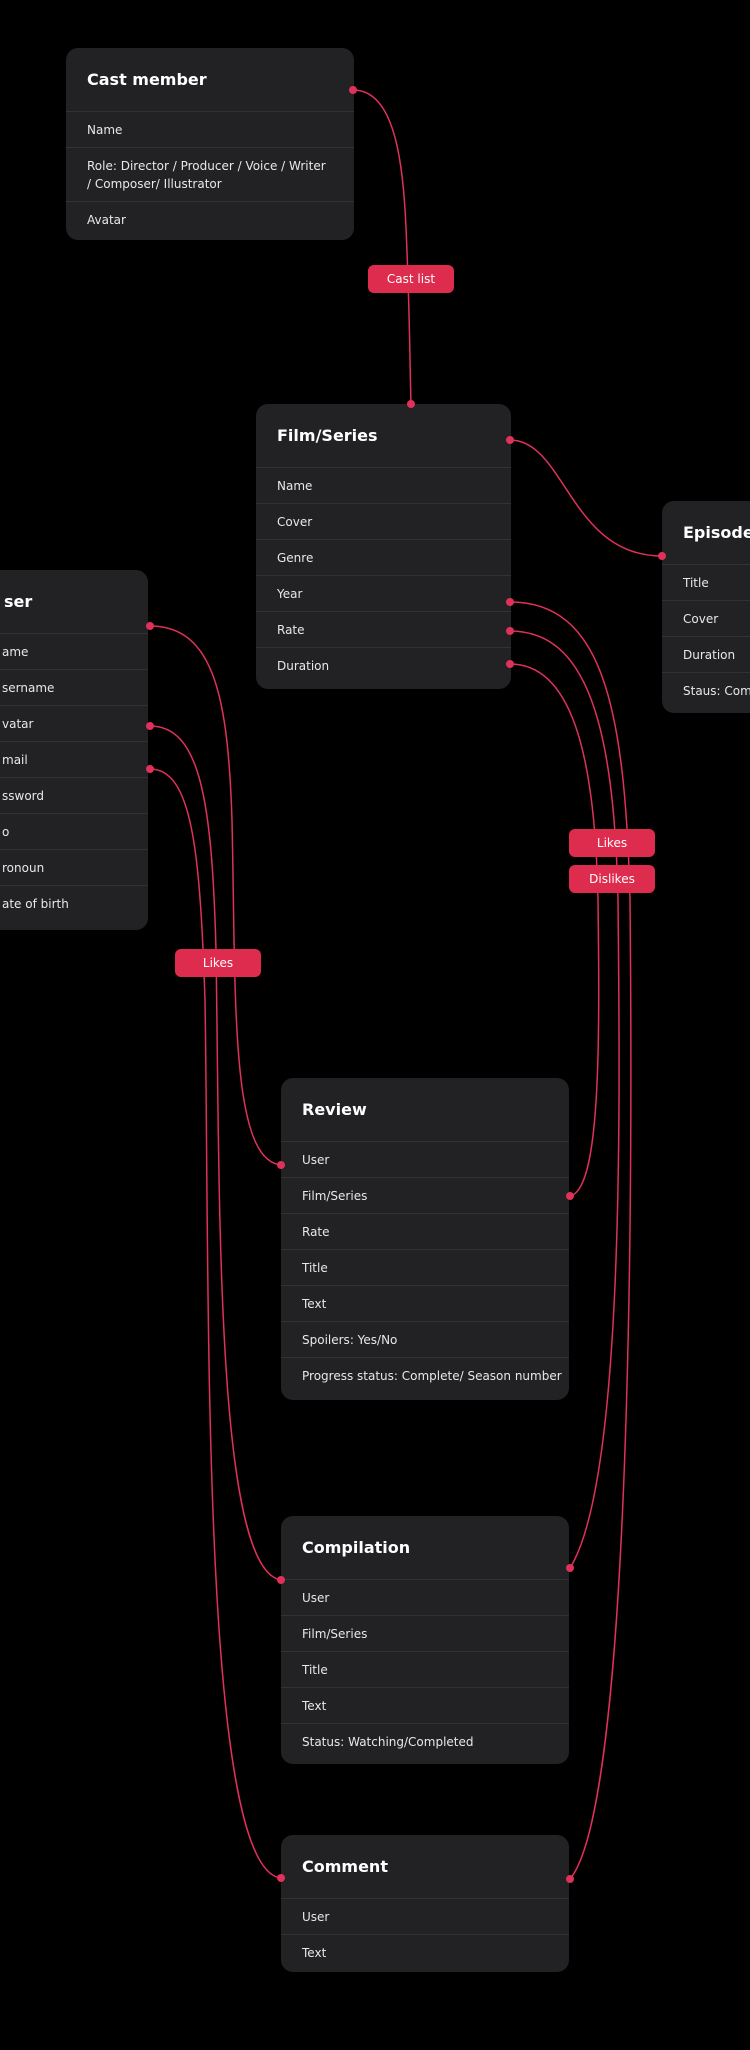  I want to click on field-row: ame, so click(74, 652).